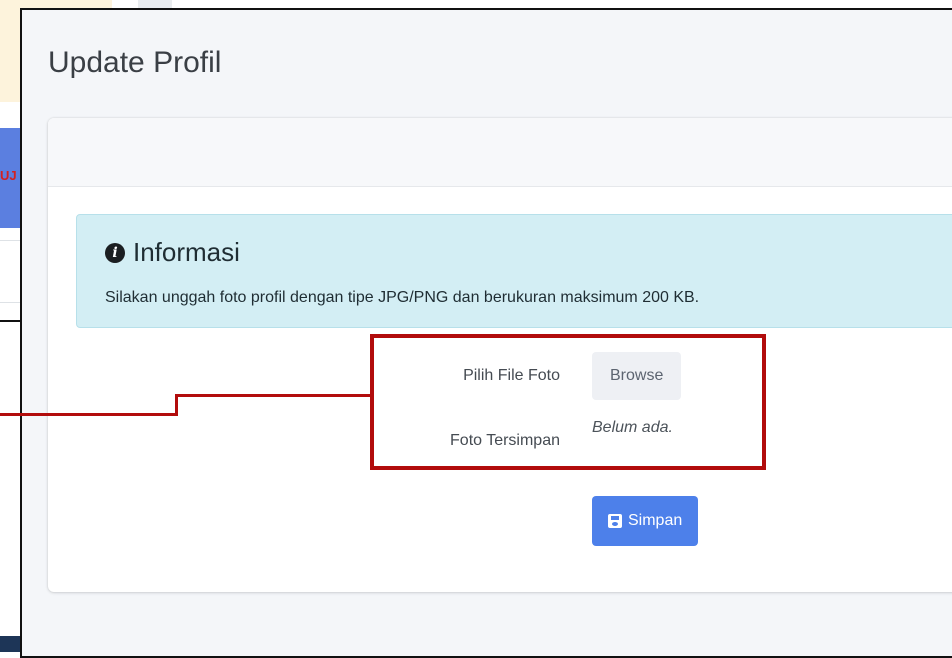 The width and height of the screenshot is (952, 658). Describe the element at coordinates (11, 486) in the screenshot. I see `background-frame` at that location.